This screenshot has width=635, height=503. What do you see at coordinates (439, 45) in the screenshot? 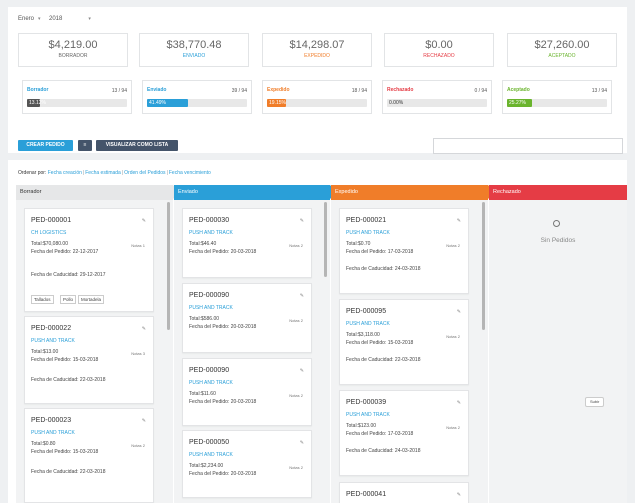
I see `stat-amount: $0.00` at bounding box center [439, 45].